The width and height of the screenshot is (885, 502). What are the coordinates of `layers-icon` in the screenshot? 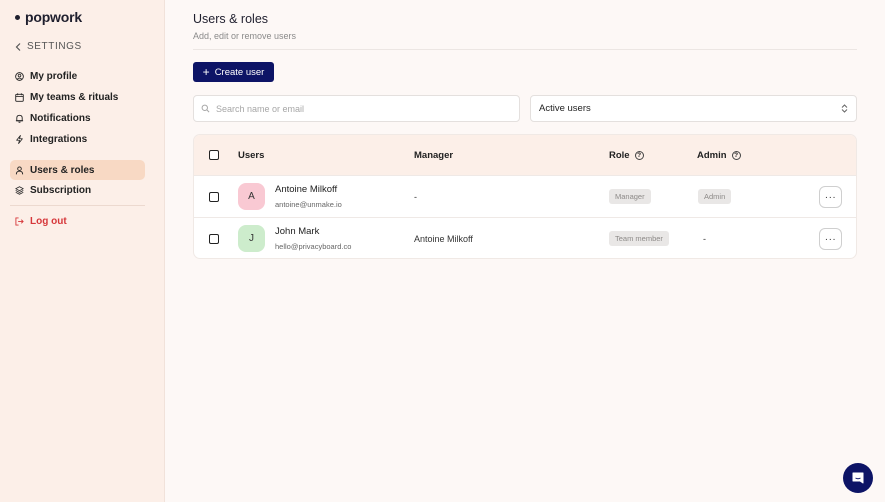 It's located at (19, 190).